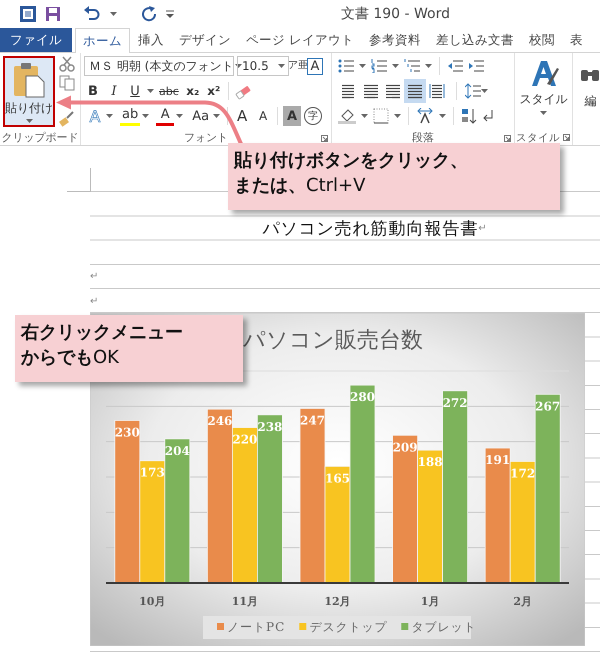 Image resolution: width=600 pixels, height=653 pixels. Describe the element at coordinates (523, 473) in the screenshot. I see `data-label: 172` at that location.